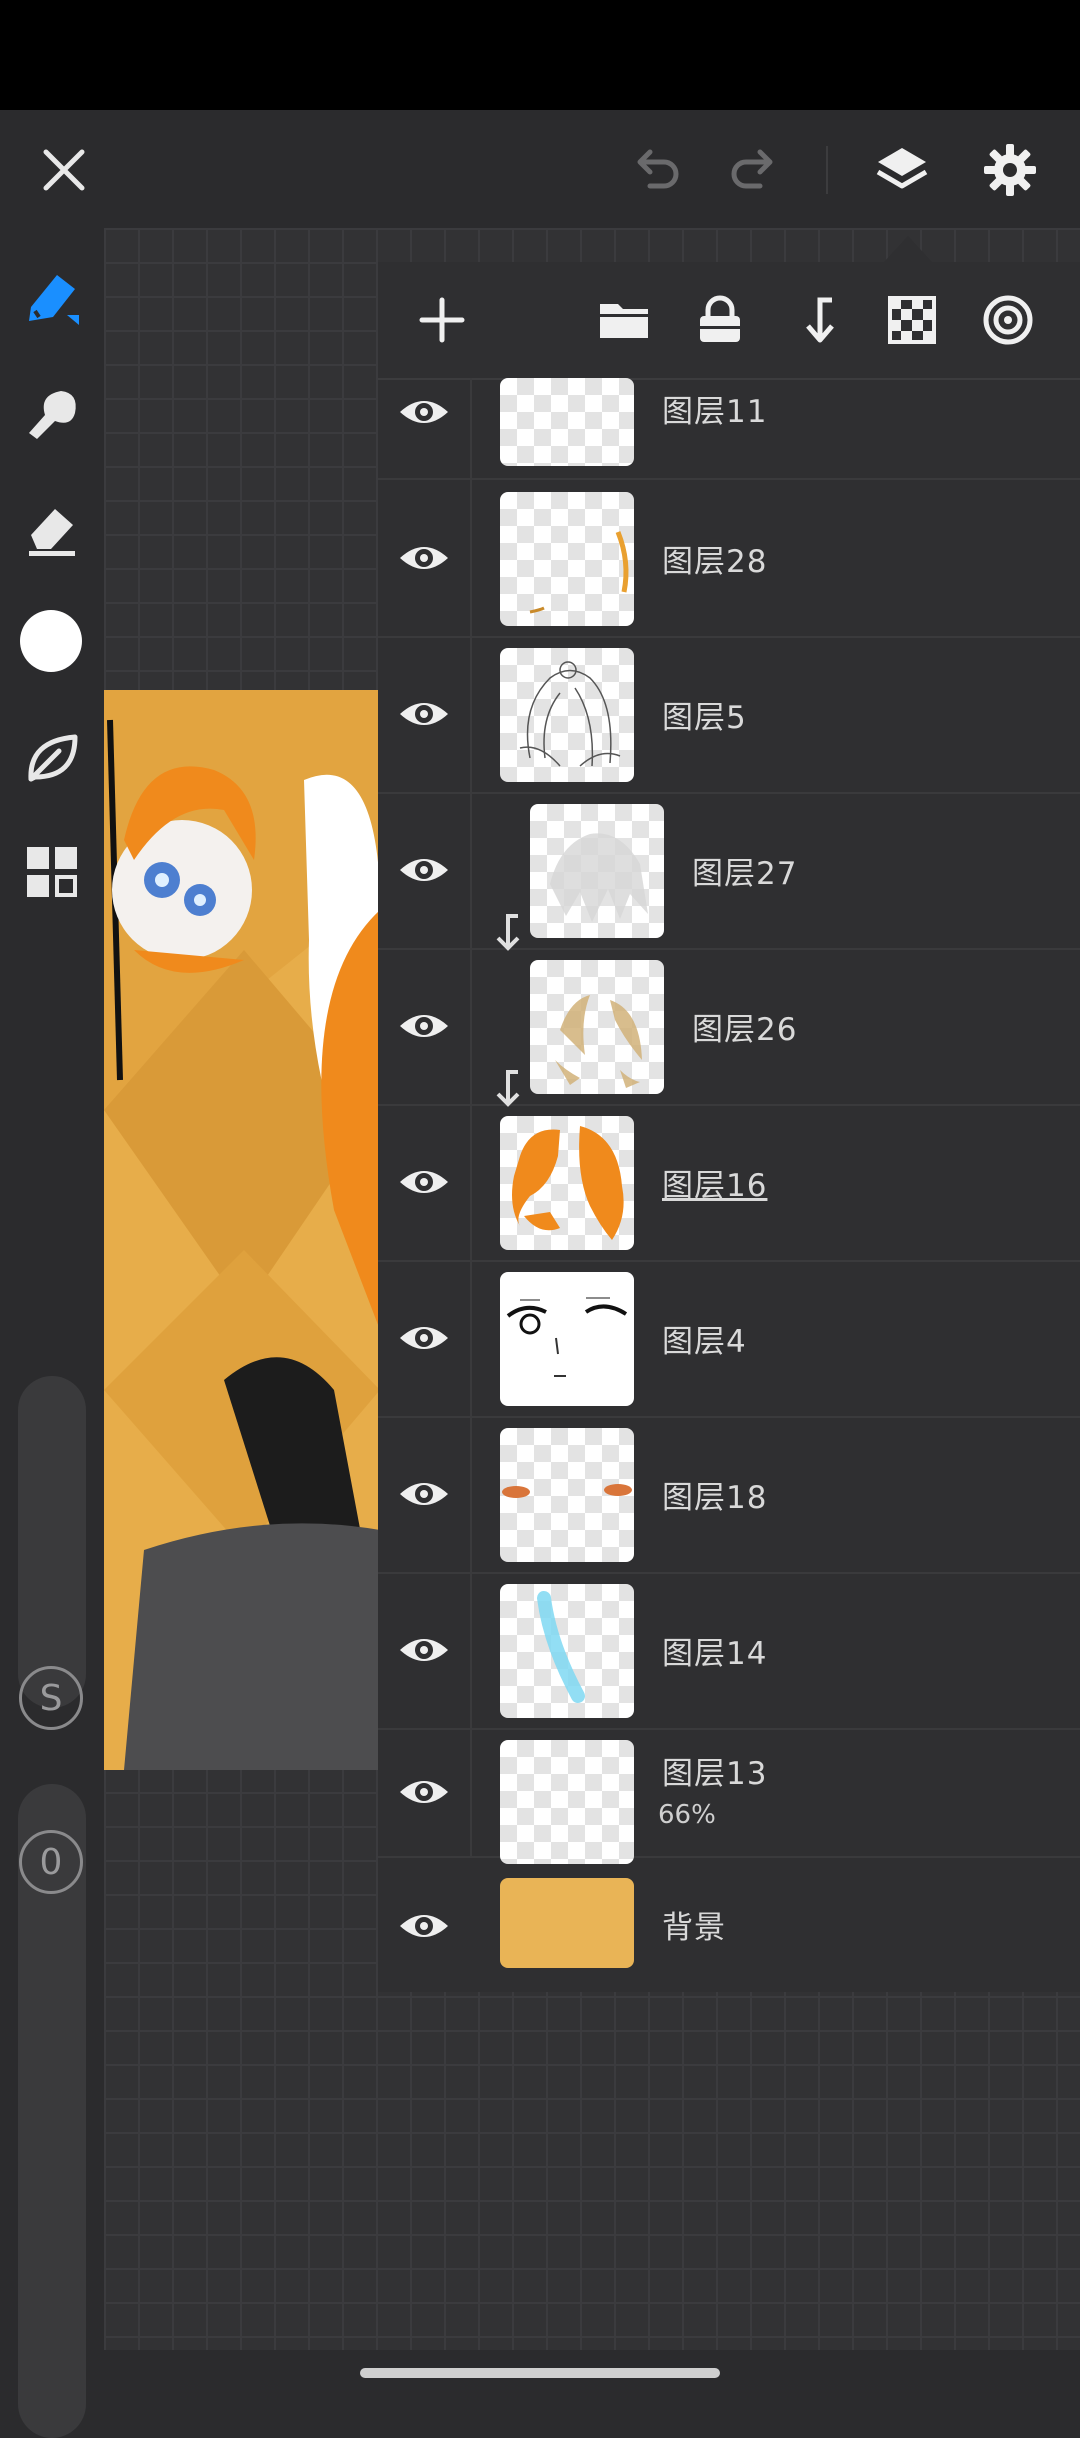  I want to click on toolbar-divider, so click(827, 170).